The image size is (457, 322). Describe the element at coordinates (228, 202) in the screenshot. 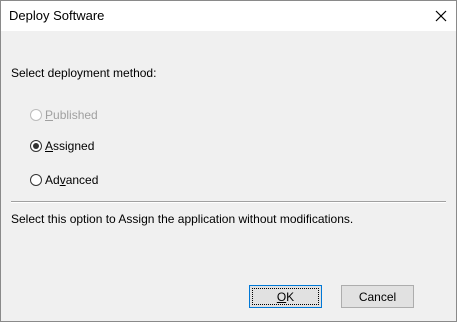

I see `separator-line` at that location.